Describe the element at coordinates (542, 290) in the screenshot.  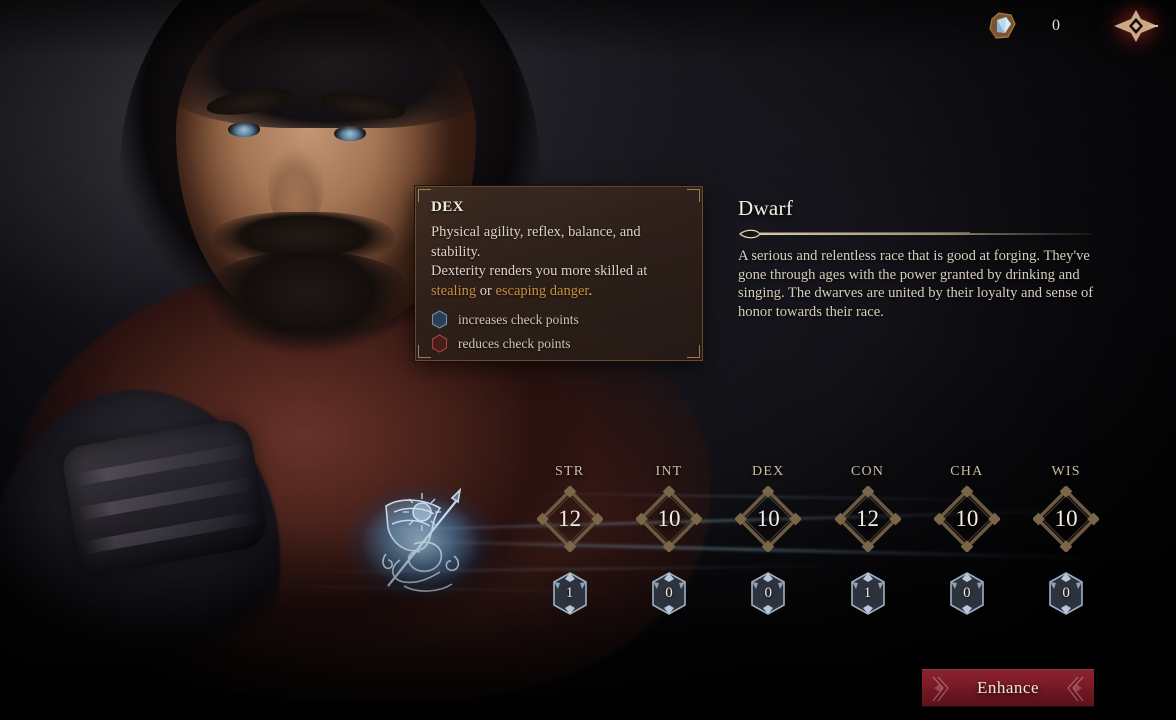
I see `tooltip-highlight-escaping-danger: escaping danger` at that location.